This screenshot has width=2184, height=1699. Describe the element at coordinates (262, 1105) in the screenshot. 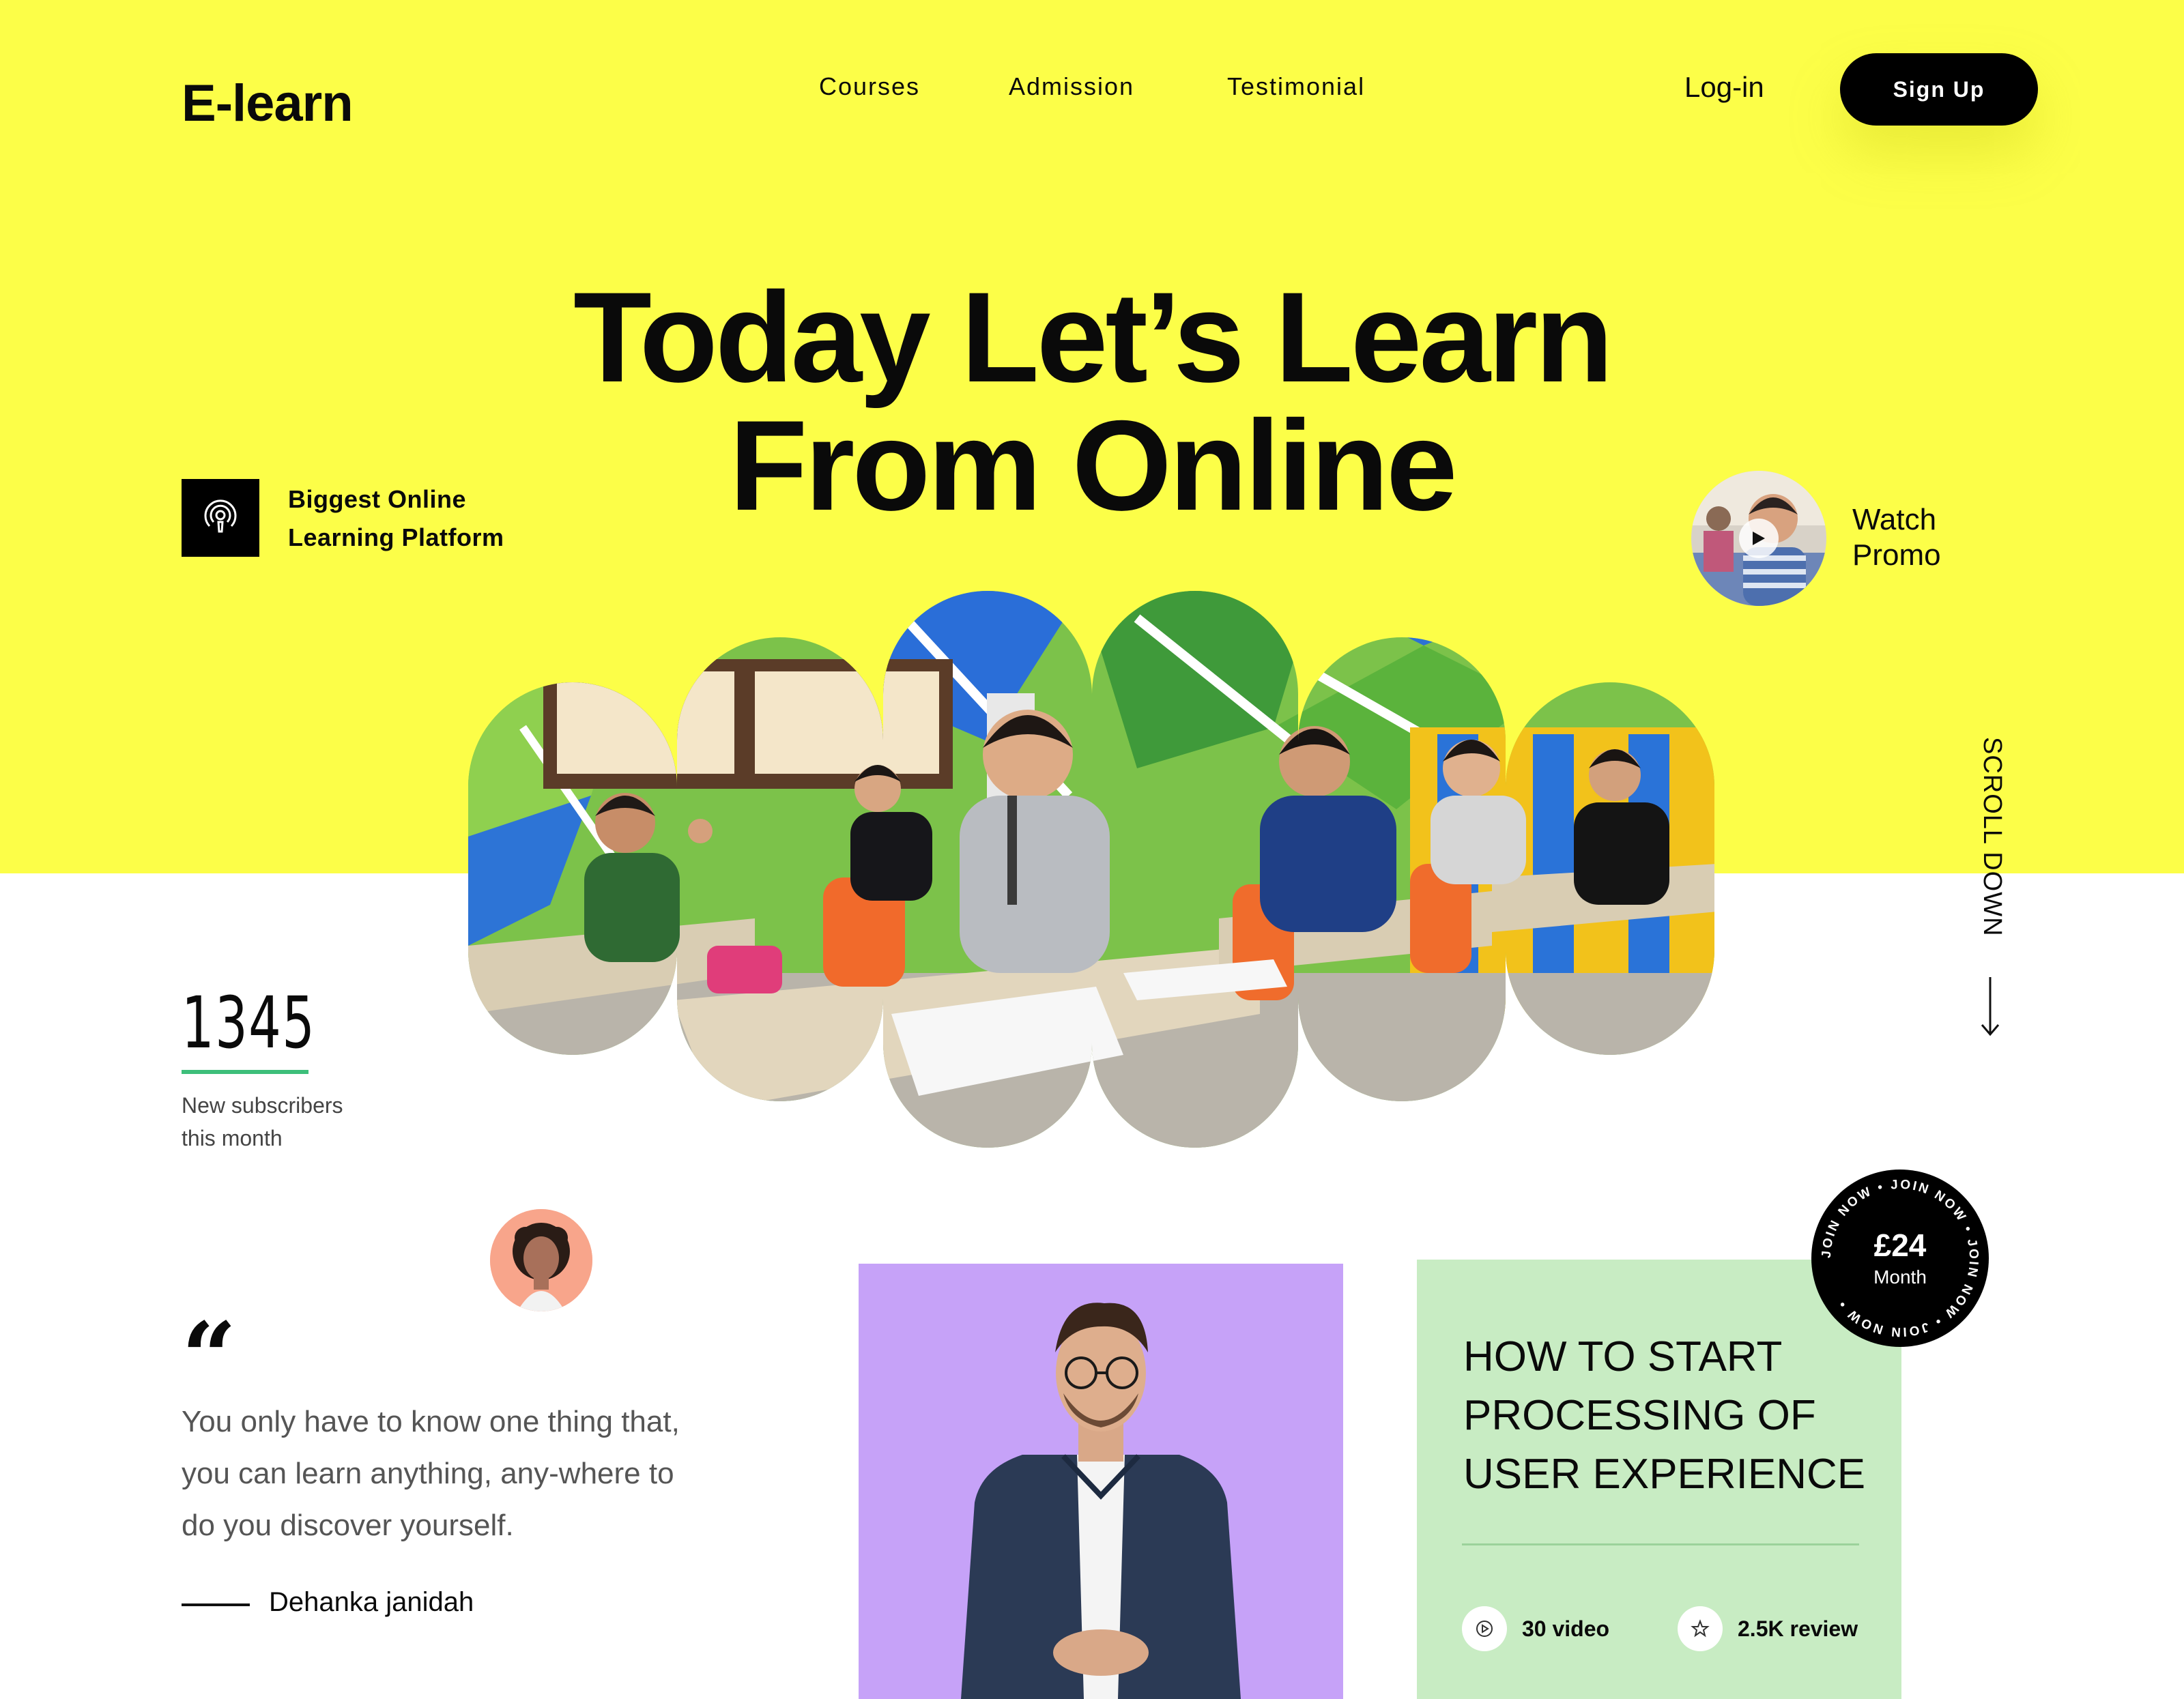

I see `subscriber-label-line-1: New subscribers` at that location.